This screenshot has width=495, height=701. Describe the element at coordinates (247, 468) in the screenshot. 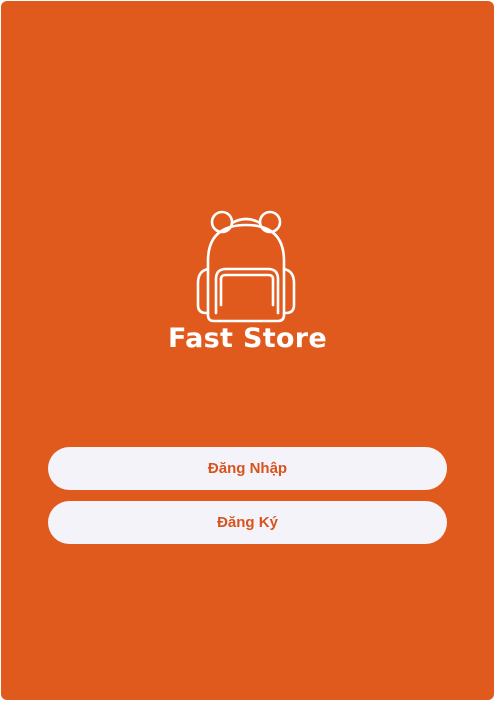

I see `login-button: Đăng Nhập` at that location.